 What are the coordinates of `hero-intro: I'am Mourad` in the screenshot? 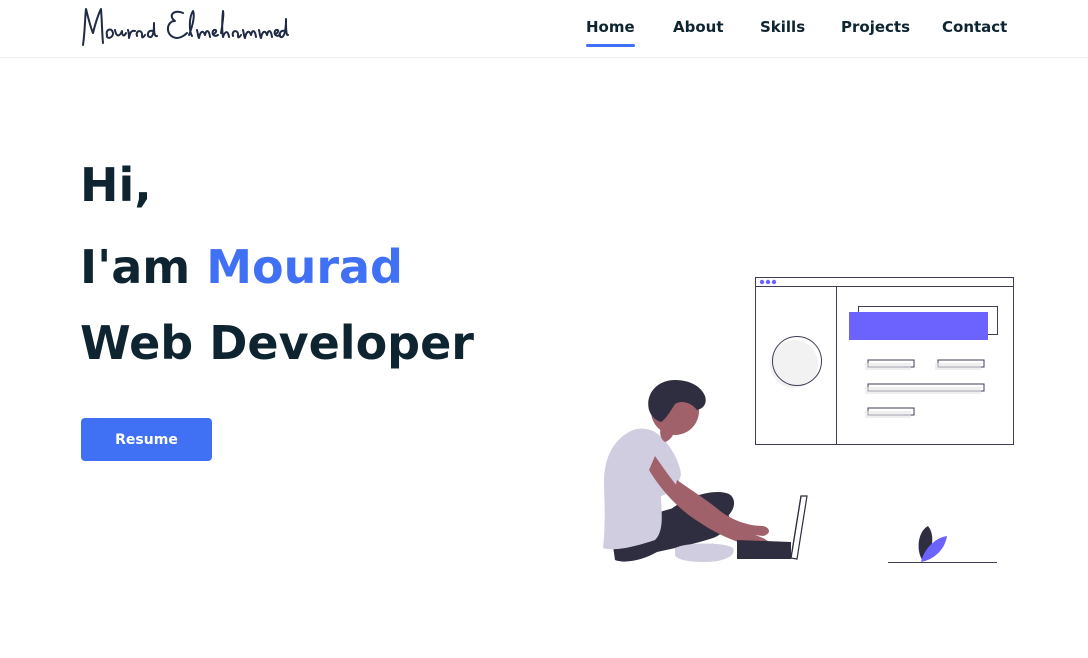 It's located at (241, 267).